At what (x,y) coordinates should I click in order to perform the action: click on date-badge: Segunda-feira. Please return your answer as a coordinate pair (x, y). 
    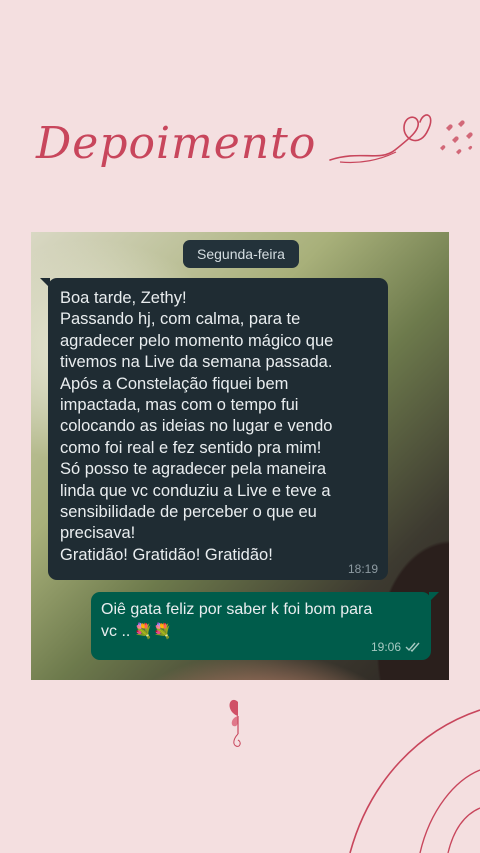
    Looking at the image, I should click on (241, 254).